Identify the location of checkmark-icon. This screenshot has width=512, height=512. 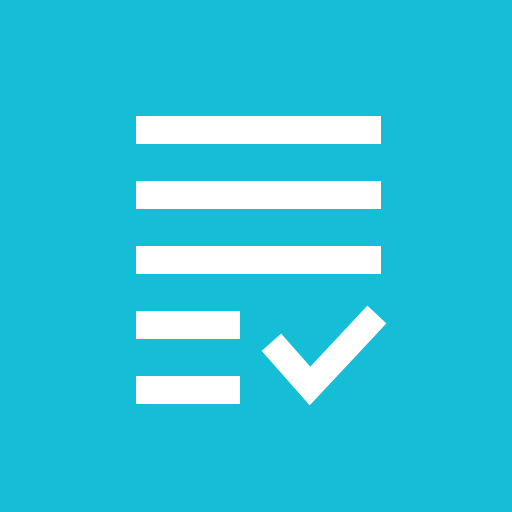
(324, 355).